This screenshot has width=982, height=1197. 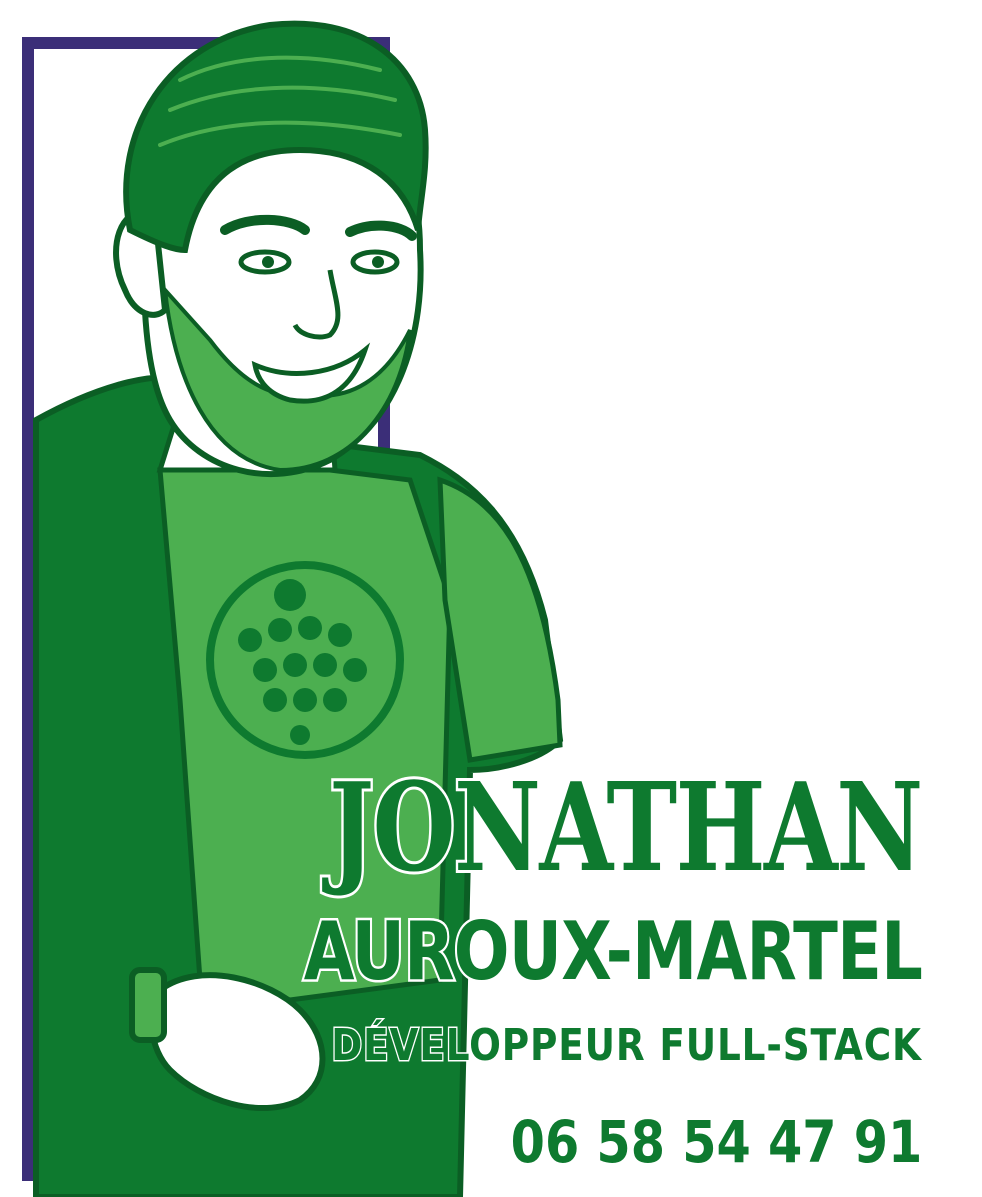 What do you see at coordinates (626, 1046) in the screenshot?
I see `job-title: DÉVELOPPEUR FULL-STACK` at bounding box center [626, 1046].